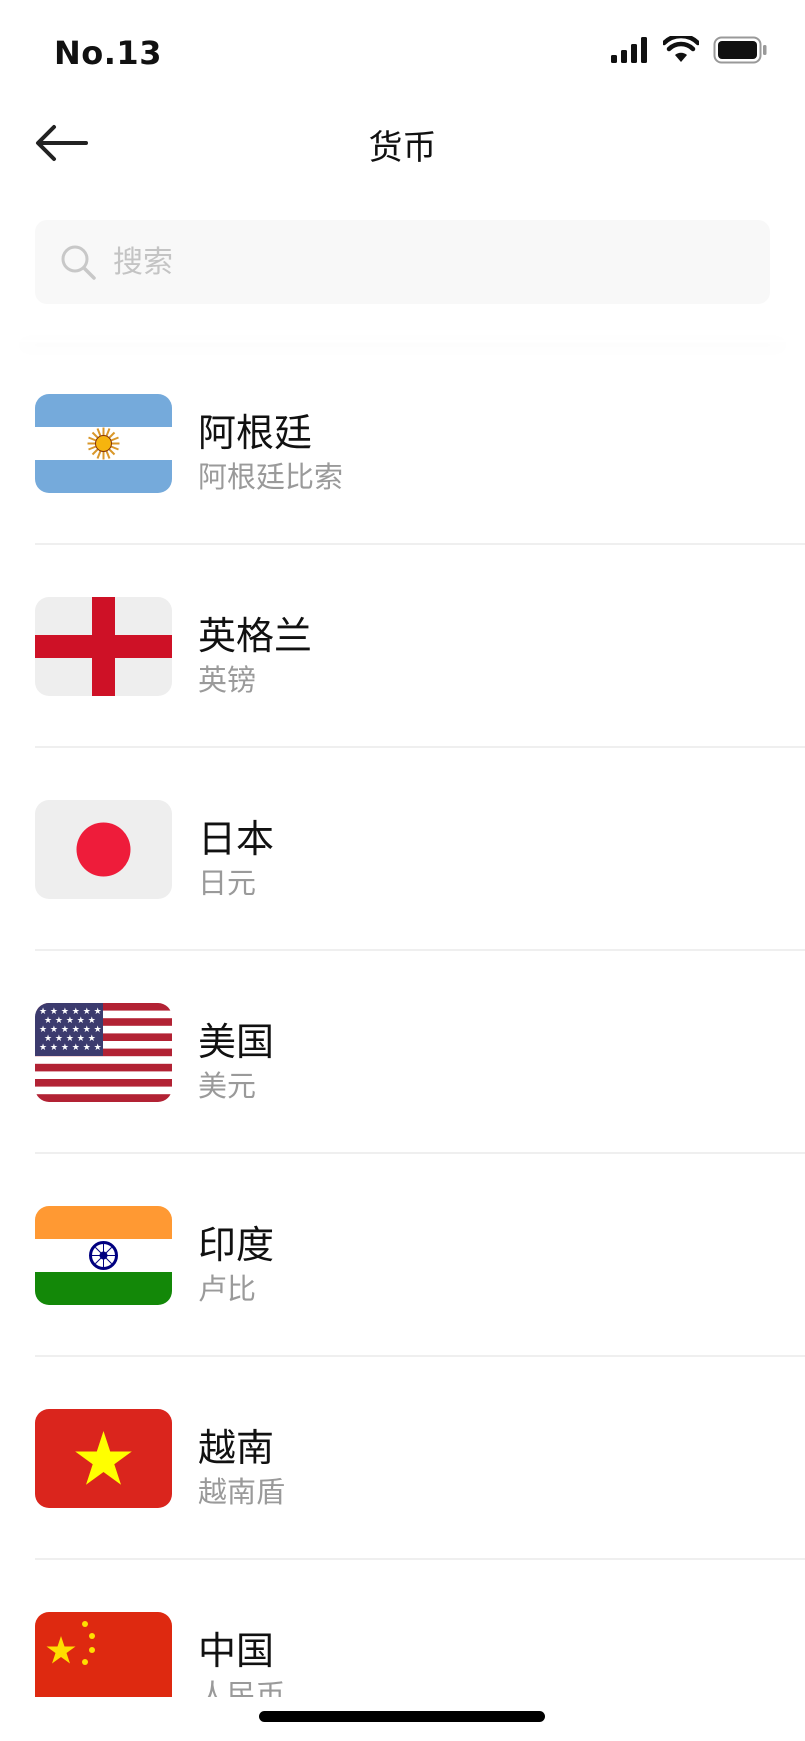 The image size is (805, 1741). I want to click on list-item-england: 英格兰 英镑, so click(402, 646).